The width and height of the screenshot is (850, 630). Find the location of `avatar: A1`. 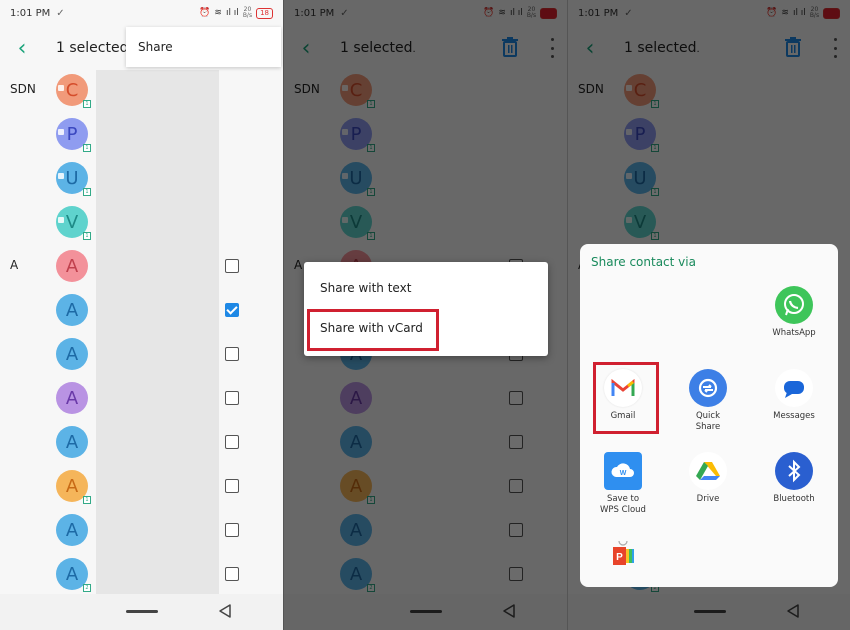

avatar: A1 is located at coordinates (357, 487).